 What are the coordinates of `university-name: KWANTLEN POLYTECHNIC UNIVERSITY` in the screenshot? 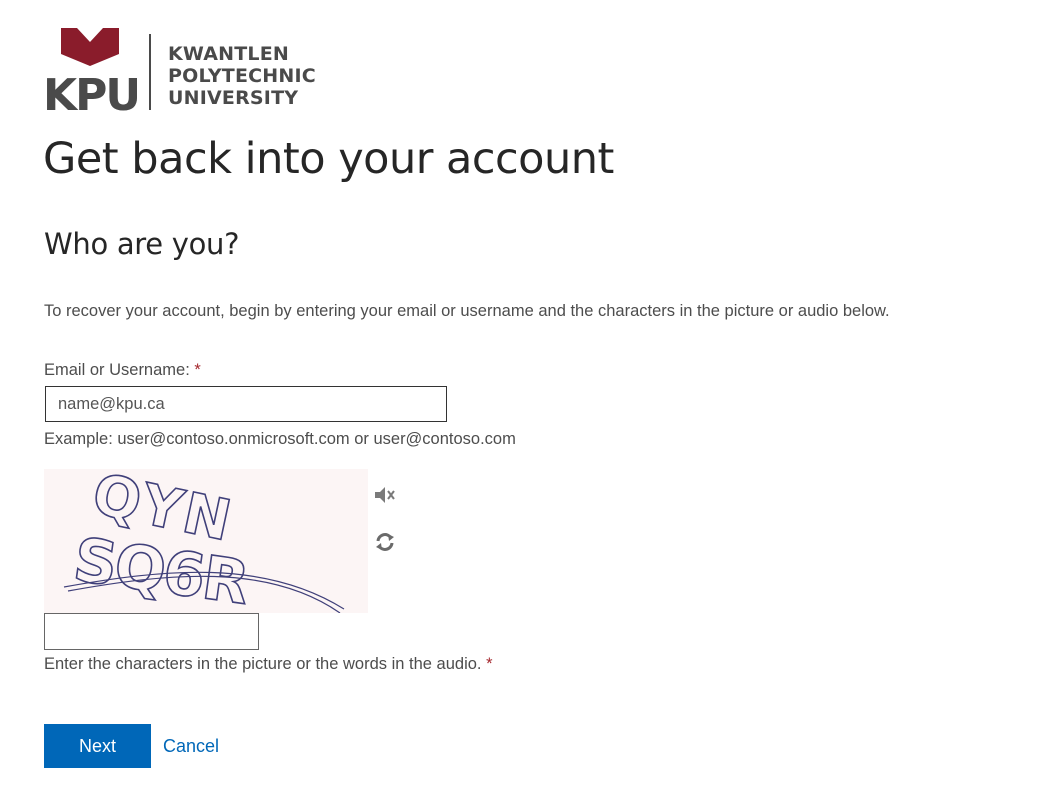 It's located at (242, 76).